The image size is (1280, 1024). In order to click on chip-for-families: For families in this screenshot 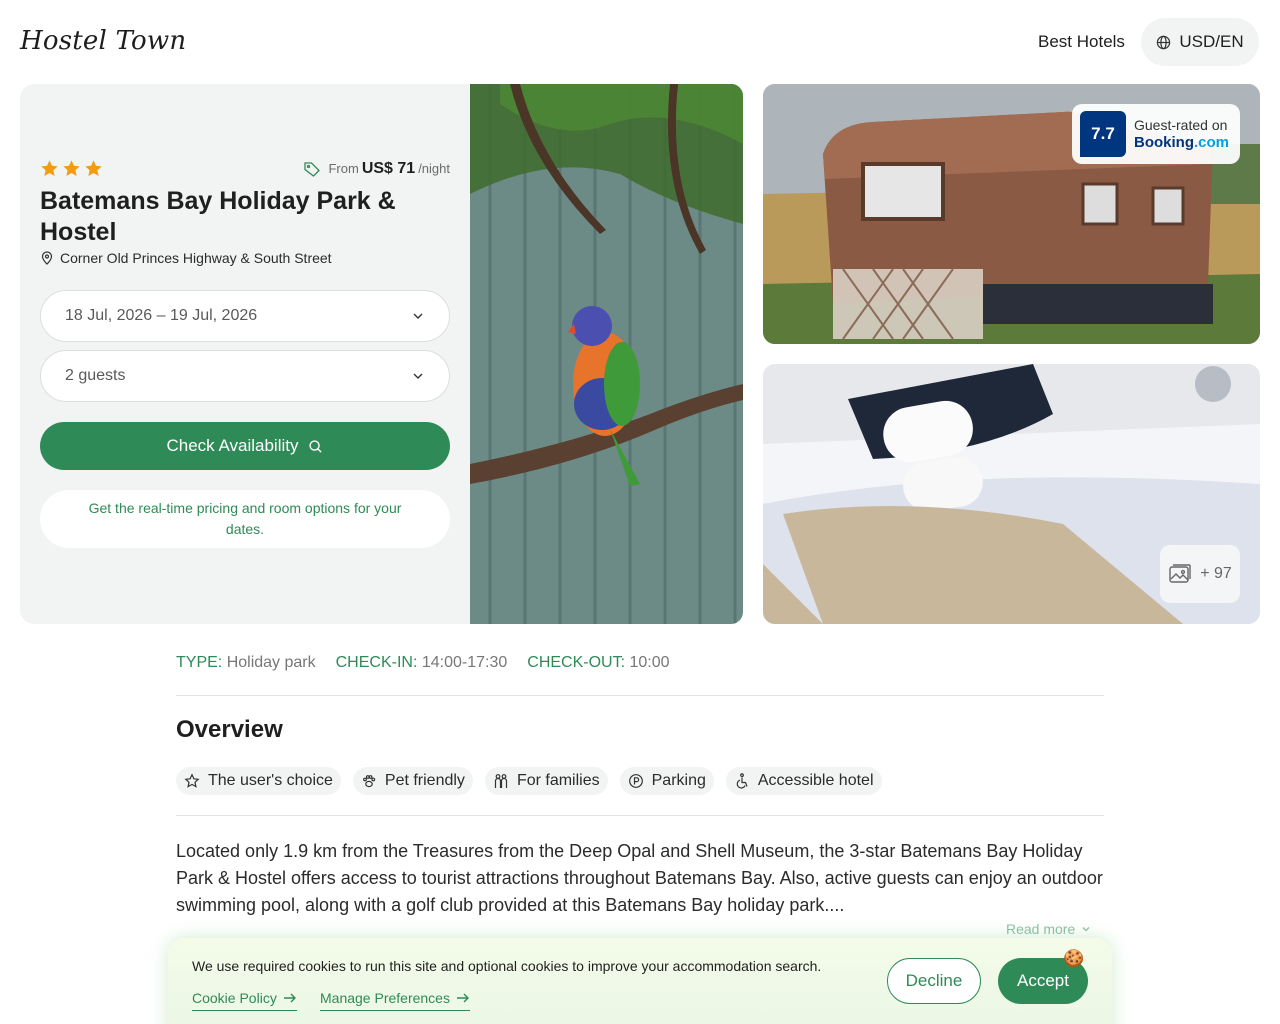, I will do `click(546, 781)`.